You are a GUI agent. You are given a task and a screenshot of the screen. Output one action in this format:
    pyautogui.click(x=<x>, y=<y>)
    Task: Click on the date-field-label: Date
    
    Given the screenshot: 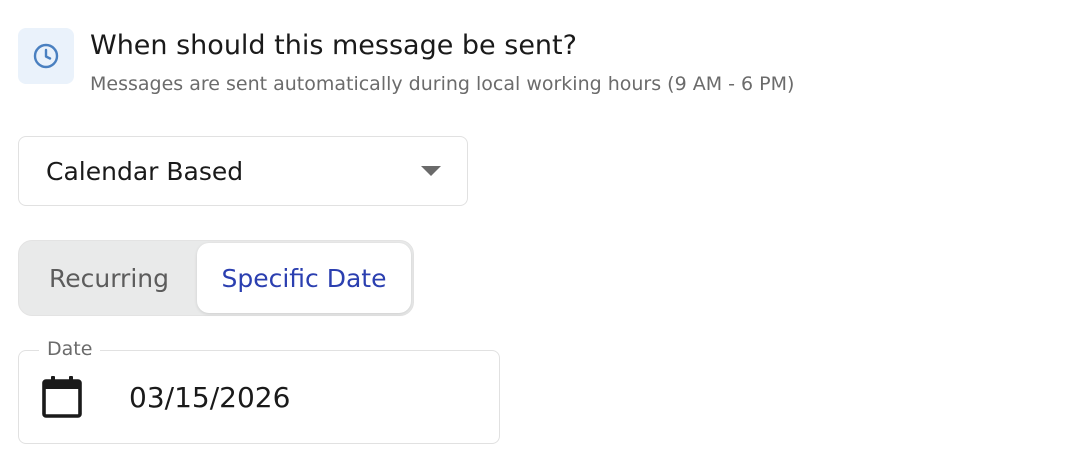 What is the action you would take?
    pyautogui.click(x=70, y=349)
    